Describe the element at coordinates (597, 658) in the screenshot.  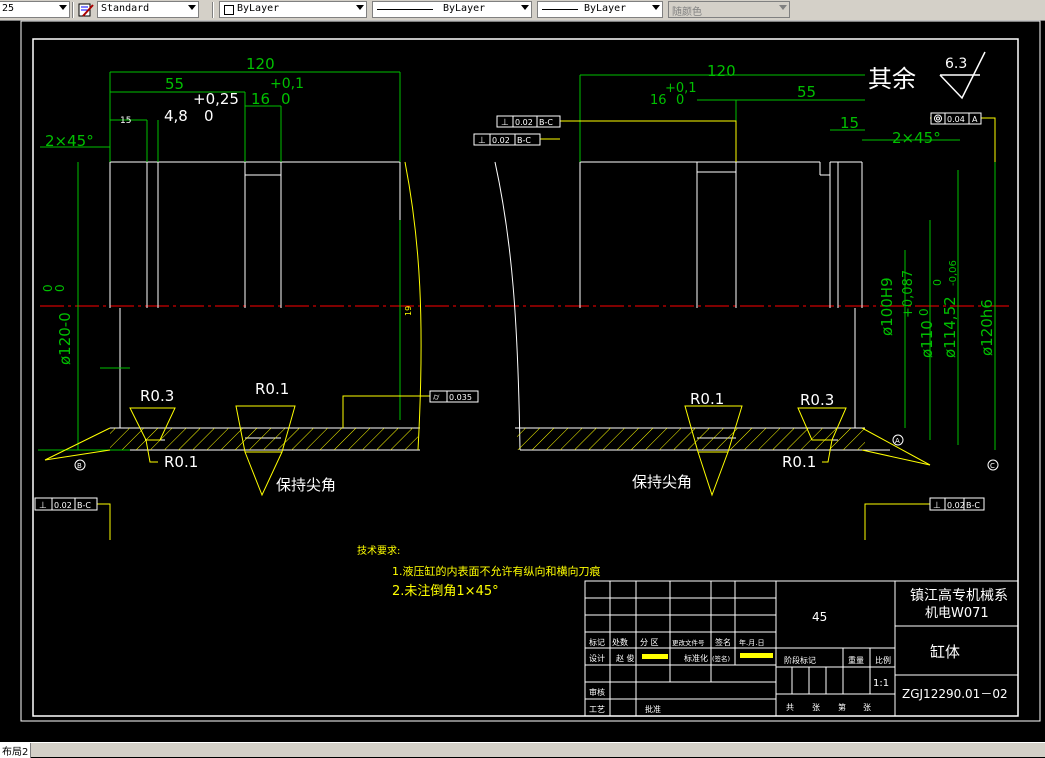
I see `tb-h-design: 设计` at that location.